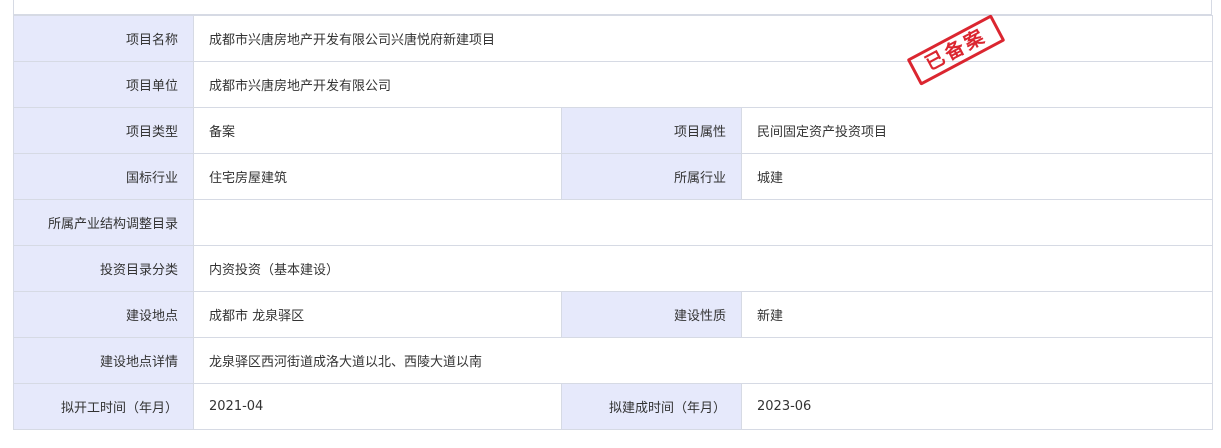  I want to click on label-project-attribute: 项目属性, so click(651, 130).